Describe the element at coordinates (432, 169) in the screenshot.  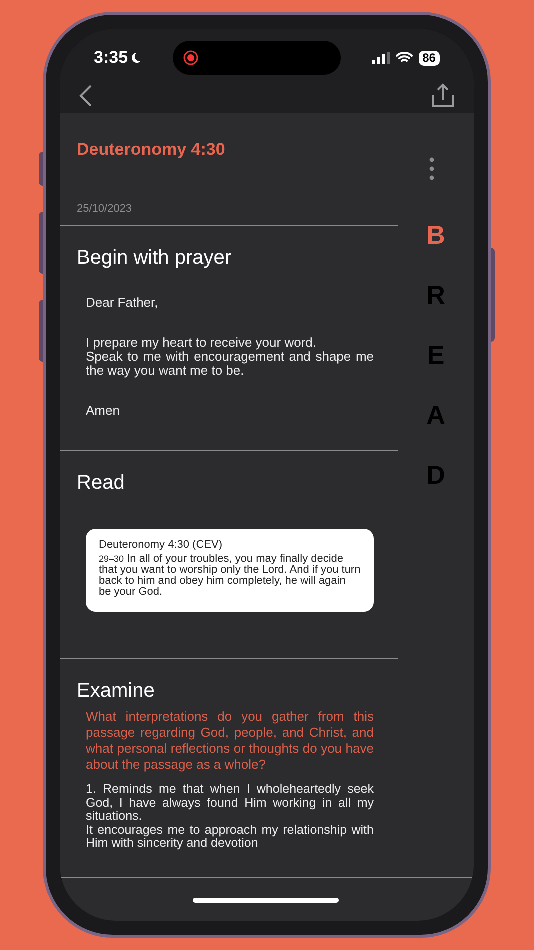
I see `more-button` at that location.